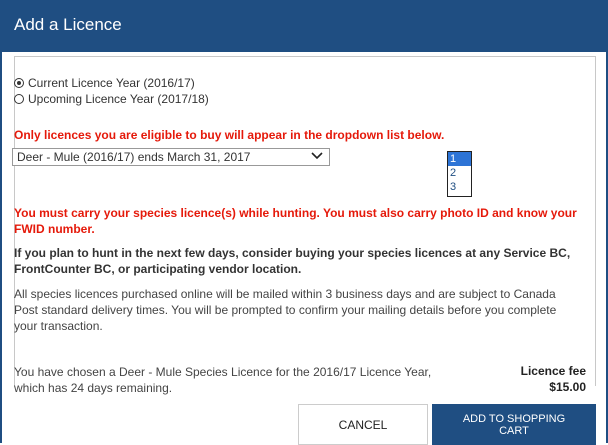  Describe the element at coordinates (553, 371) in the screenshot. I see `fee-label: Licence fee` at that location.